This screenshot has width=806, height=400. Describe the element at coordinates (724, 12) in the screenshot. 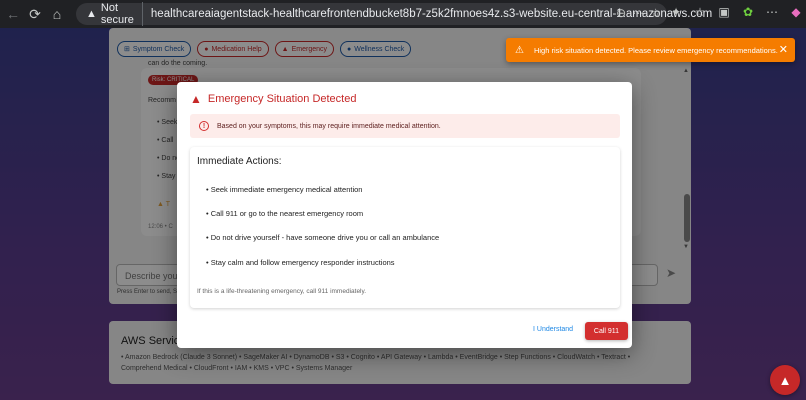

I see `collections-icon: ▣` at that location.